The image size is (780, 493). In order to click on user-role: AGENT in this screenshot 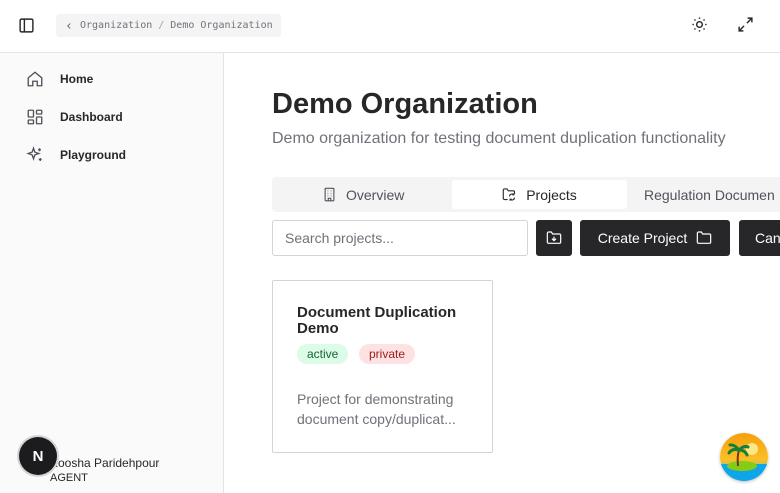, I will do `click(69, 478)`.